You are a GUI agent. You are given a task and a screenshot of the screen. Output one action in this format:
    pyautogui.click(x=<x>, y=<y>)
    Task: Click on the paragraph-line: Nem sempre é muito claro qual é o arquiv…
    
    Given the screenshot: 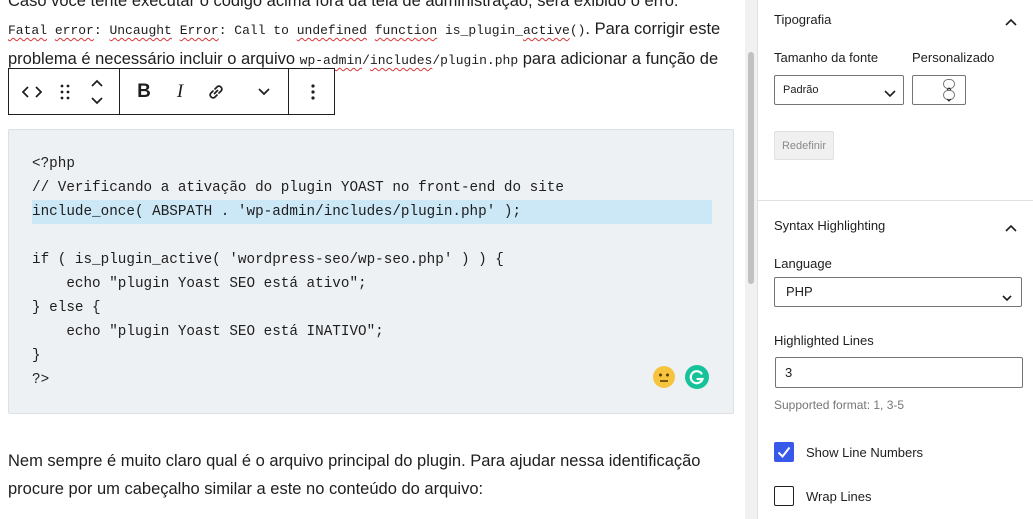 What is the action you would take?
    pyautogui.click(x=354, y=461)
    